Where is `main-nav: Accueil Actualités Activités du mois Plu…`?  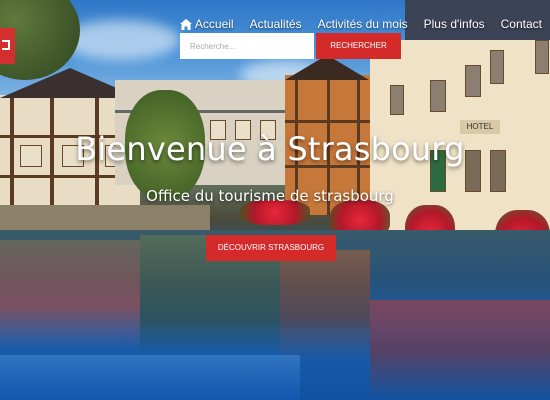
main-nav: Accueil Actualités Activités du mois Plu… is located at coordinates (364, 24).